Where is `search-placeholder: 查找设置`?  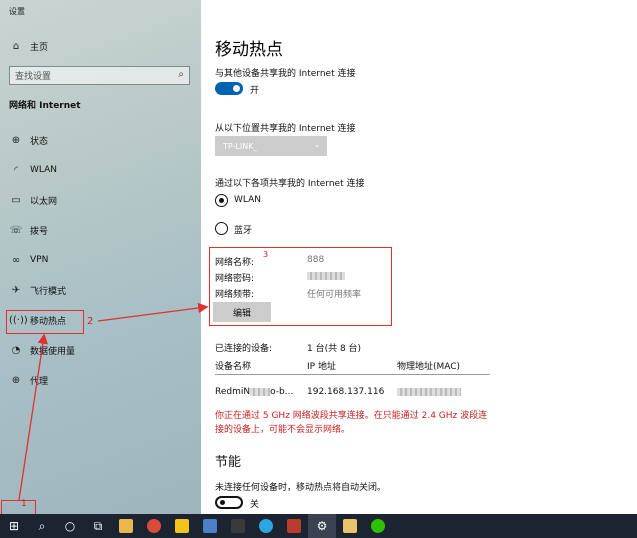
search-placeholder: 查找设置 is located at coordinates (33, 77).